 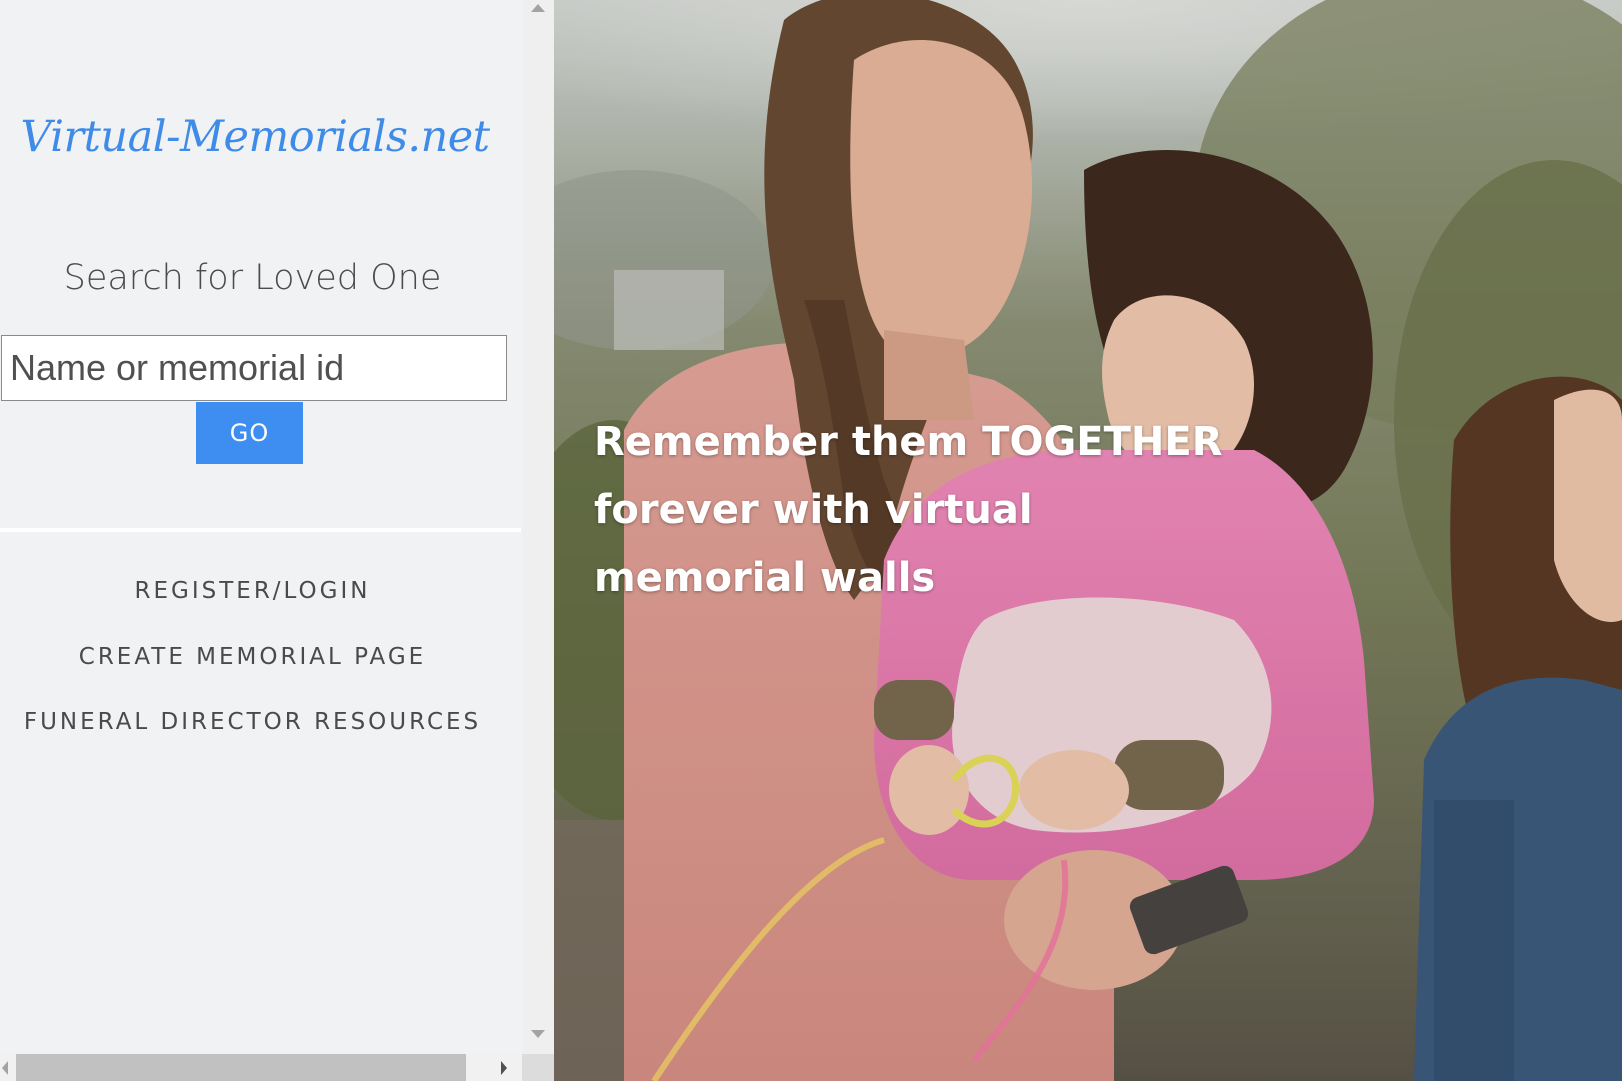 I want to click on go-button: GO, so click(x=249, y=433).